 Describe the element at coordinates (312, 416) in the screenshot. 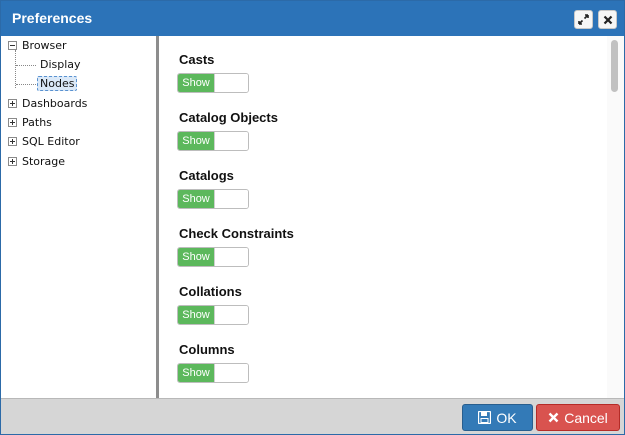

I see `dialog-footer: OK Cancel` at that location.